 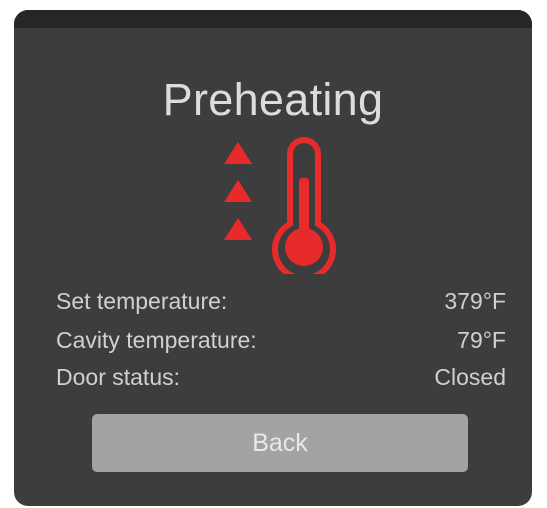 I want to click on up-arrow-icon-middle, so click(x=238, y=191).